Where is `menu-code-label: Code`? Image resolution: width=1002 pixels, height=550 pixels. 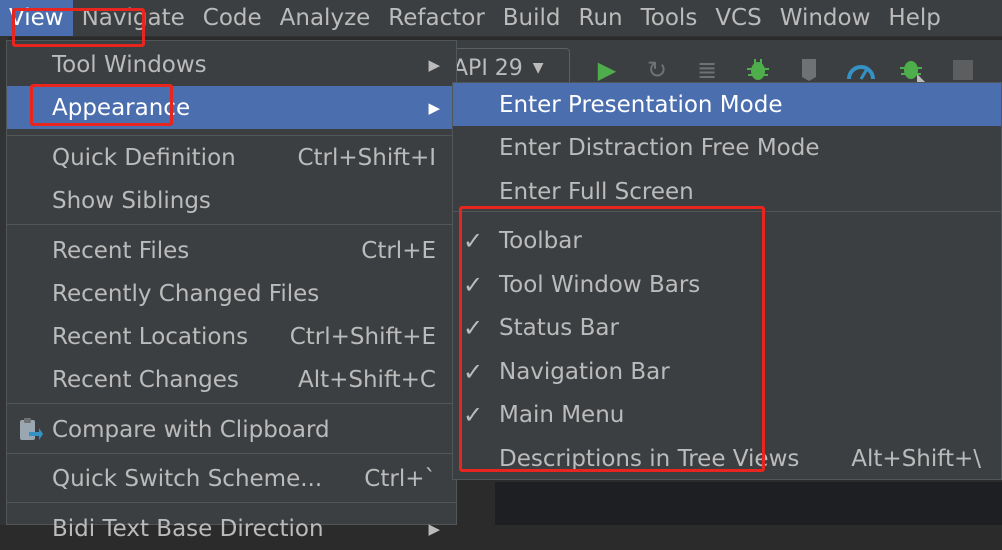
menu-code-label: Code is located at coordinates (232, 18).